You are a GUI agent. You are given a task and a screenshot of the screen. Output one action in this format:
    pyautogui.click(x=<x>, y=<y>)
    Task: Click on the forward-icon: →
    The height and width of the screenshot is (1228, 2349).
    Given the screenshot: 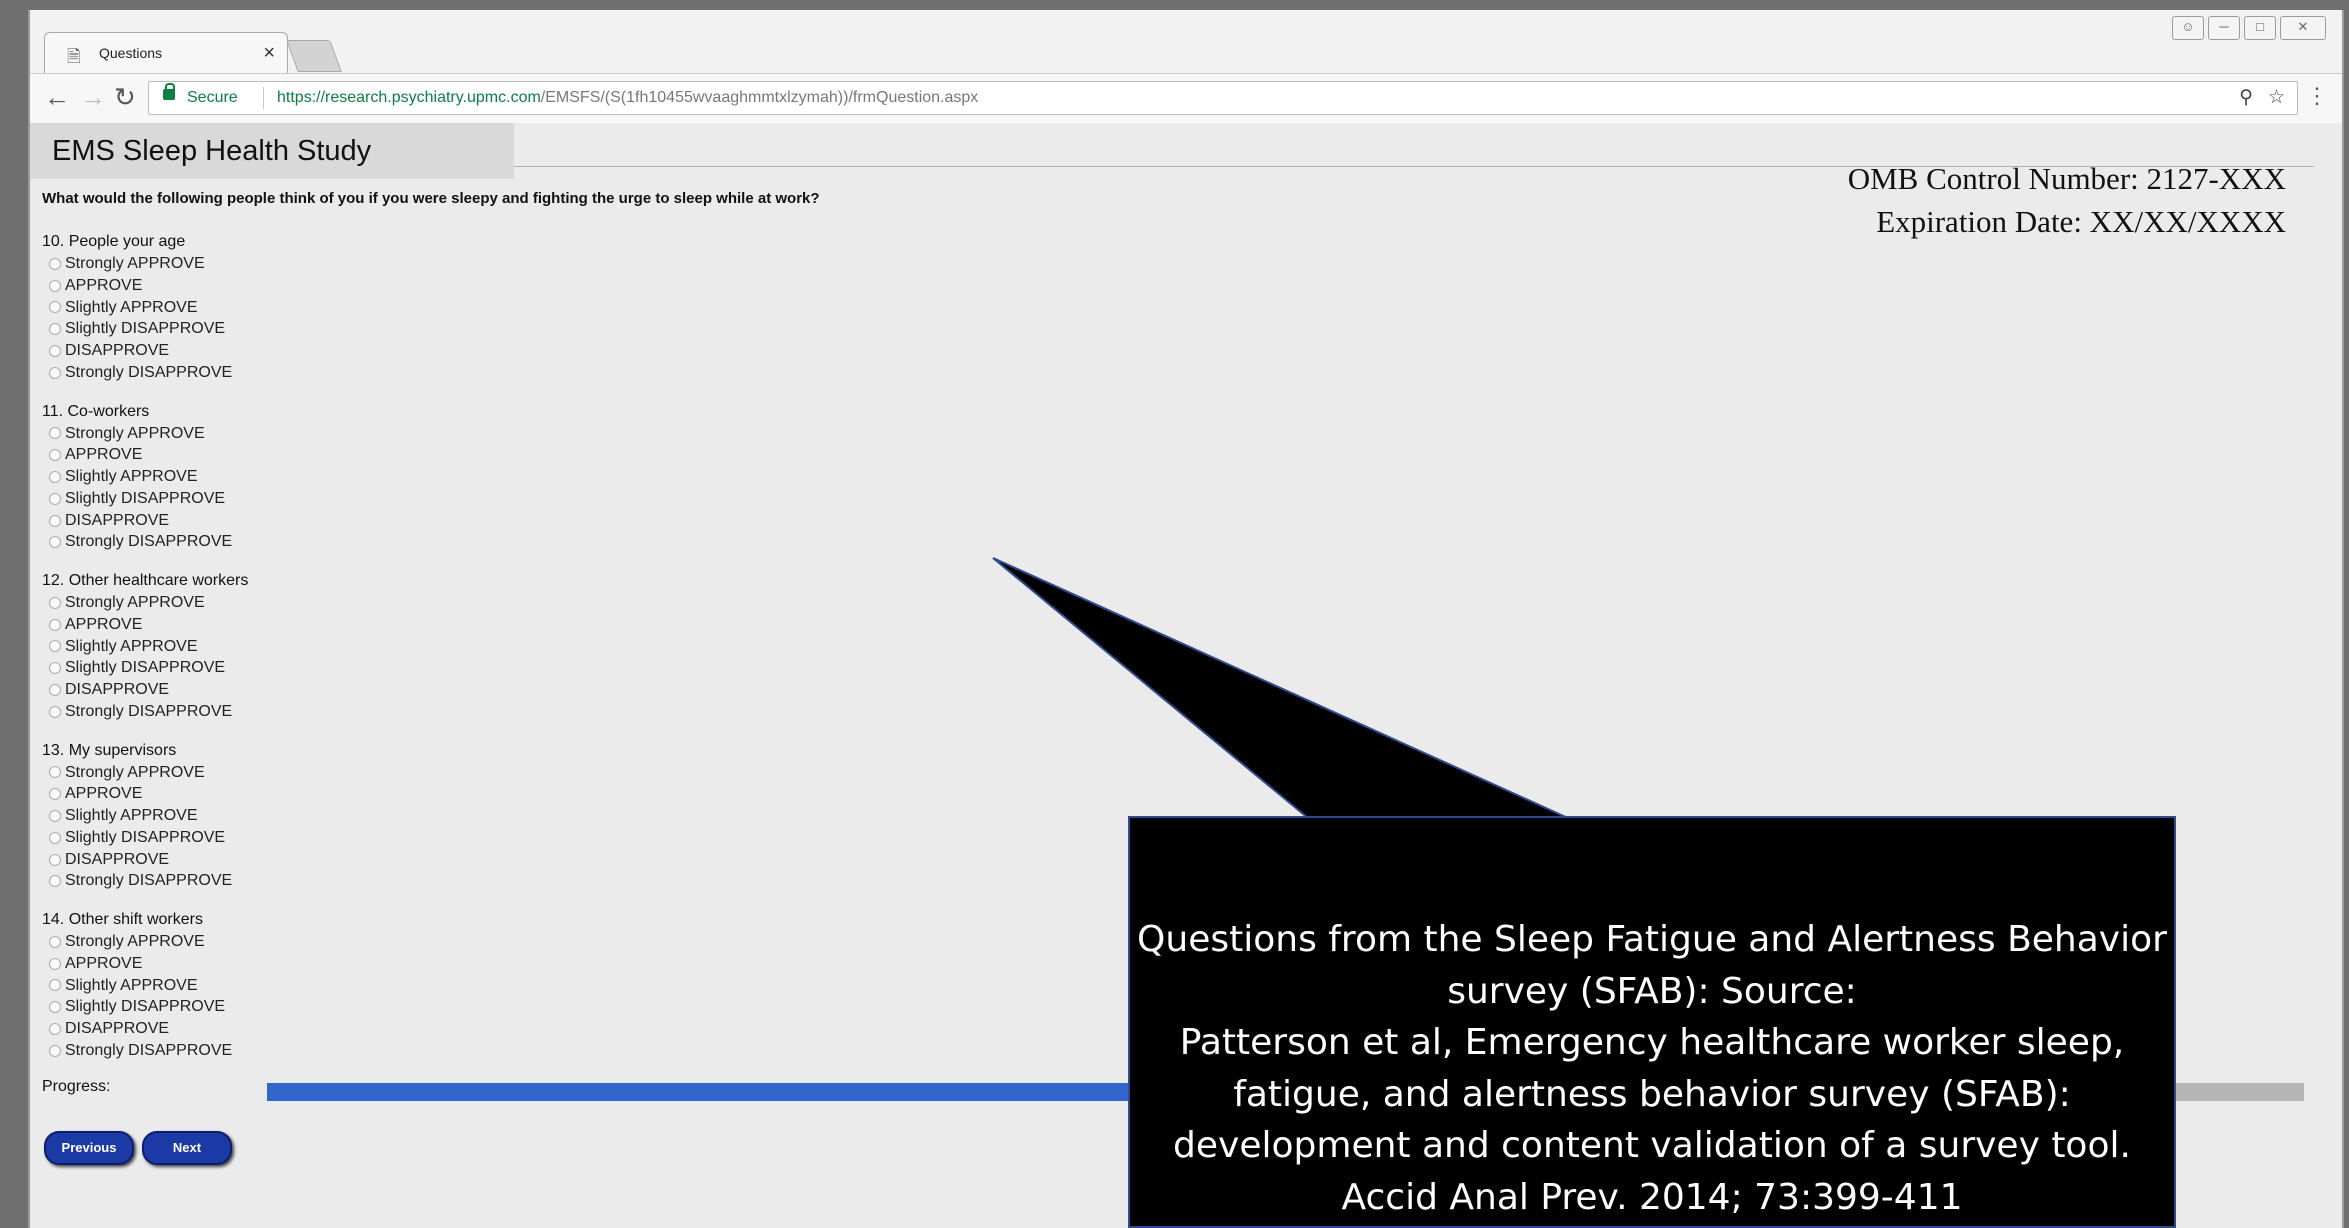 What is the action you would take?
    pyautogui.click(x=93, y=97)
    